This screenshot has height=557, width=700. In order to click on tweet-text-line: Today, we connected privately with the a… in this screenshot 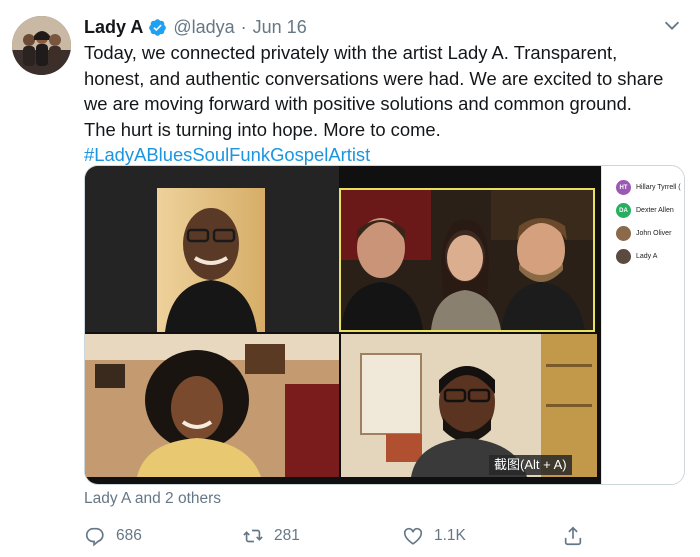, I will do `click(351, 52)`.